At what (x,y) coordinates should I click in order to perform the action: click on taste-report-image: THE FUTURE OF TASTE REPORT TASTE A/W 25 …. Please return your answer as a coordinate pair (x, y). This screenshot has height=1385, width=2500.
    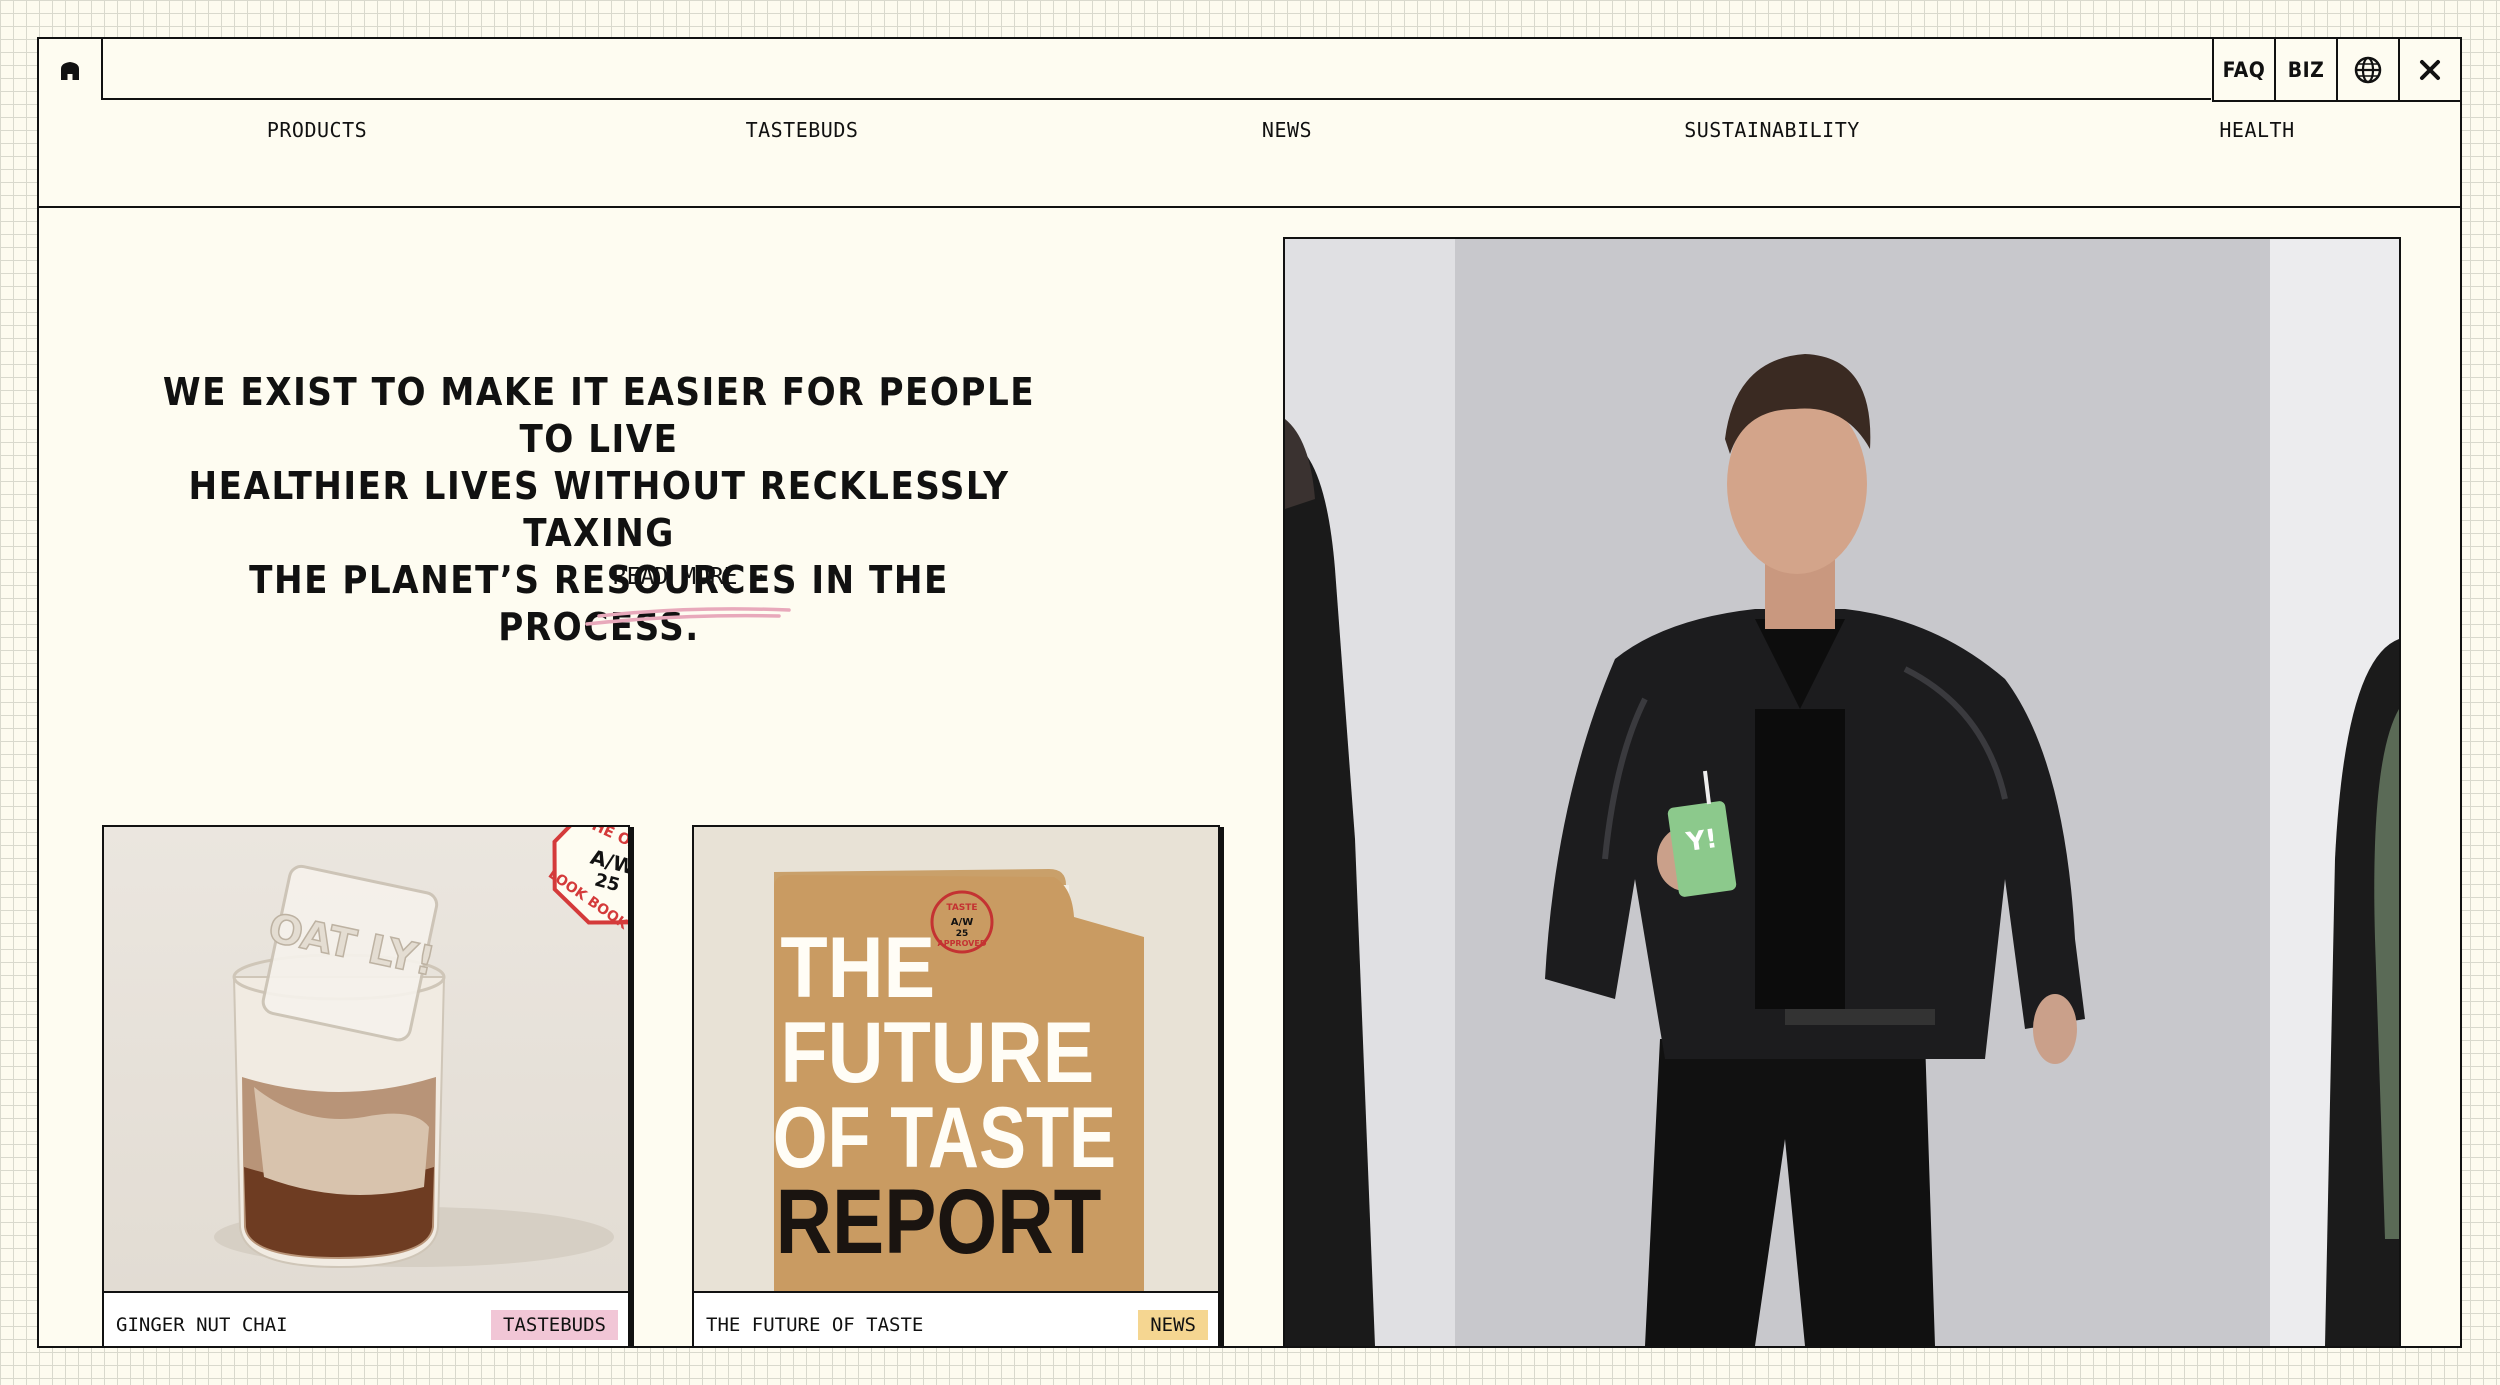
    Looking at the image, I should click on (958, 1080).